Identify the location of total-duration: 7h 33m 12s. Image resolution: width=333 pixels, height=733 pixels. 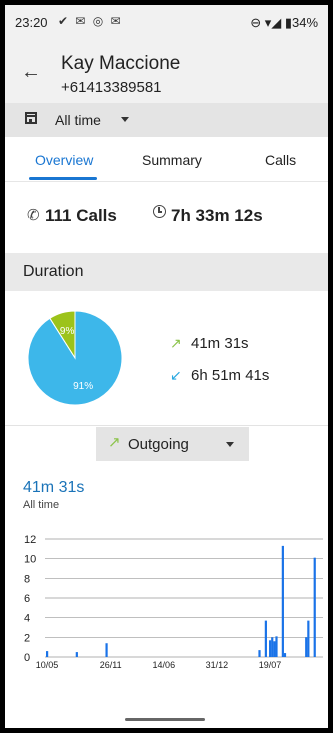
(217, 215).